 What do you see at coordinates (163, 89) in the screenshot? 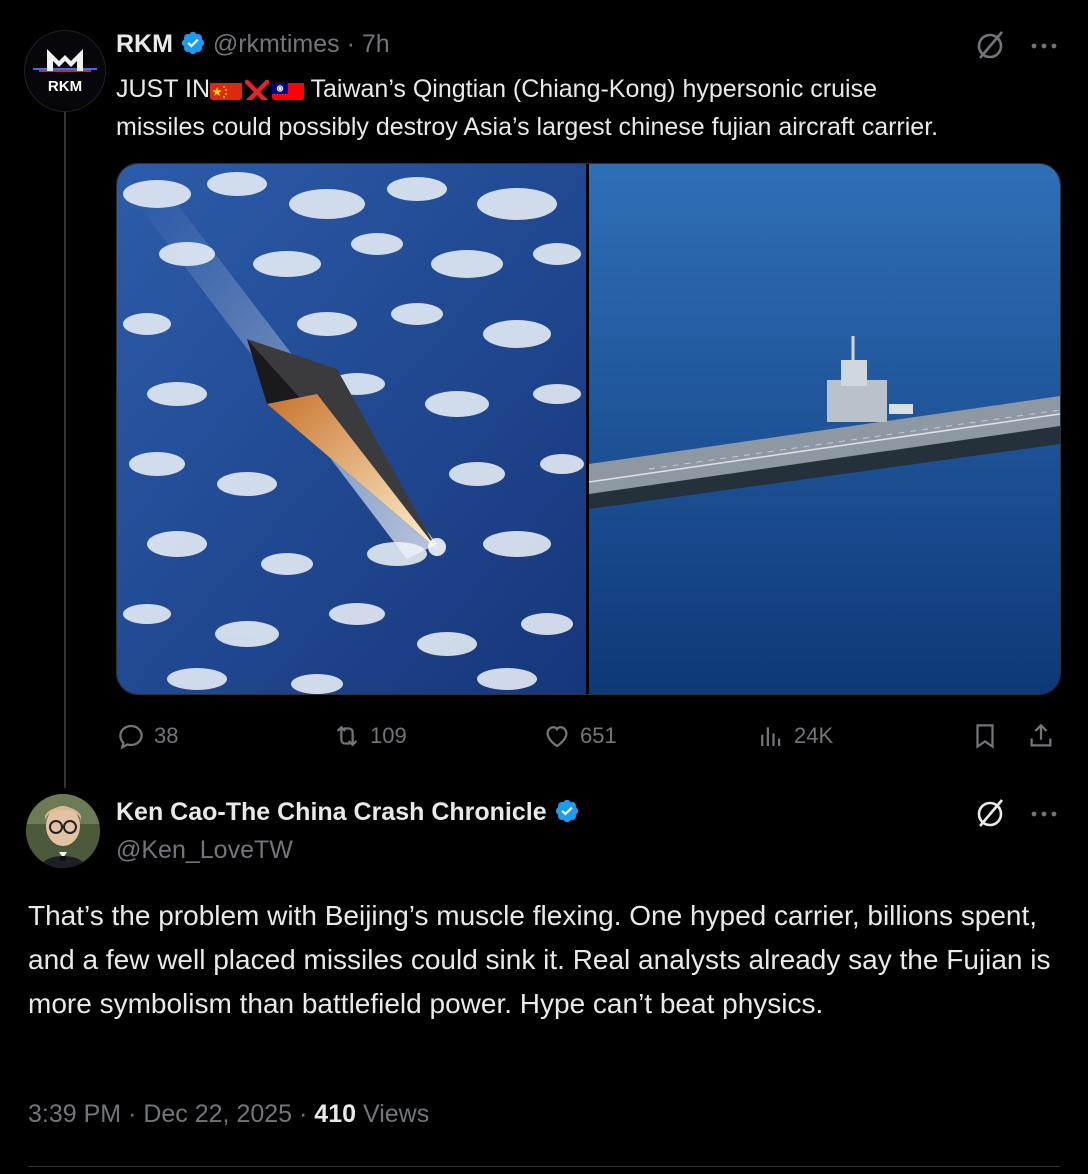
I see `tweet-text-prefix: JUST IN` at bounding box center [163, 89].